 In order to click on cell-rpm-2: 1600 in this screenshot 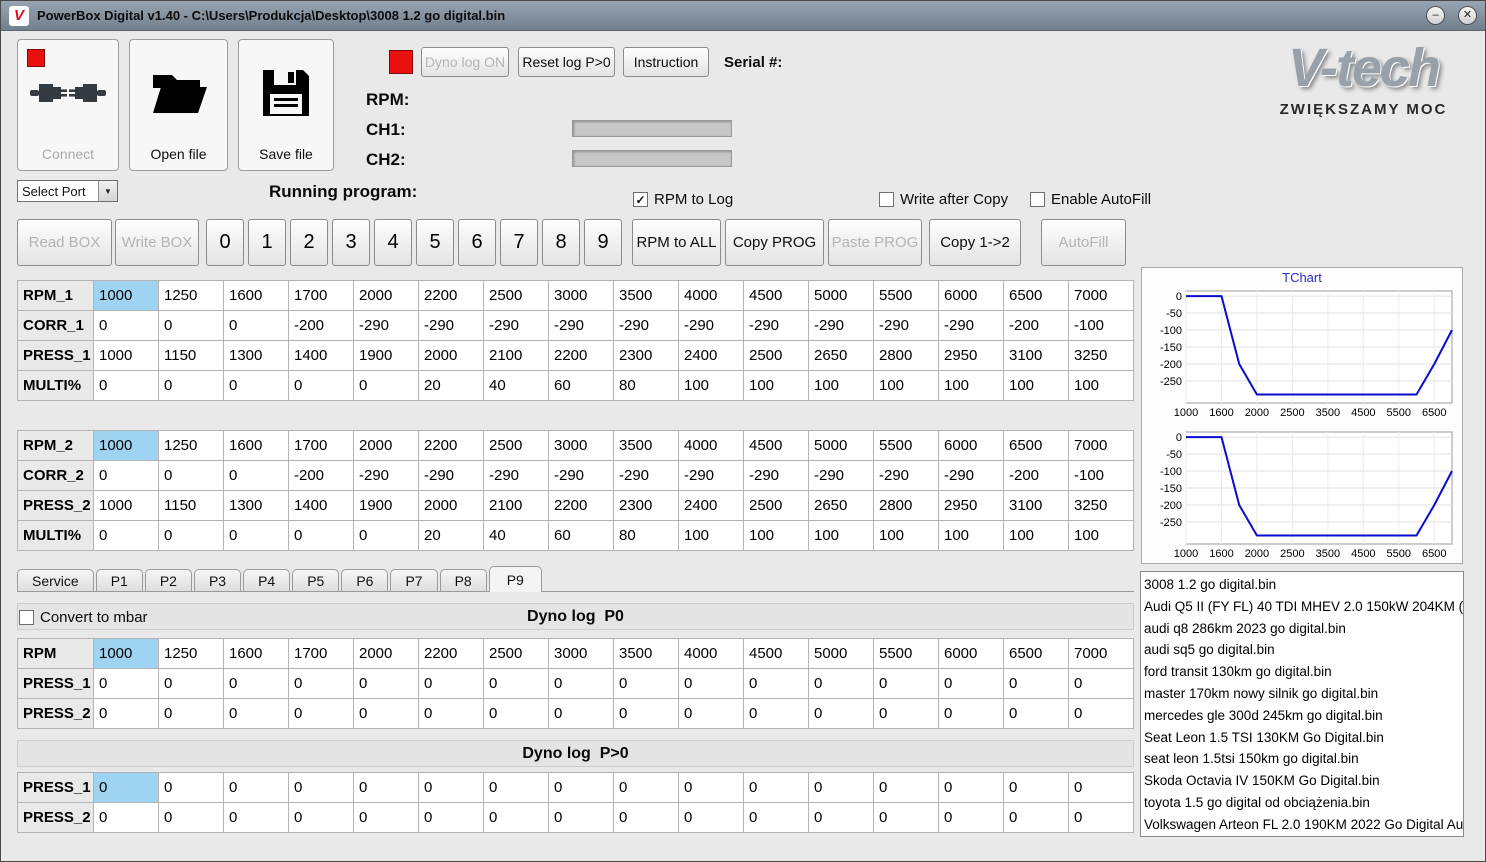, I will do `click(256, 653)`.